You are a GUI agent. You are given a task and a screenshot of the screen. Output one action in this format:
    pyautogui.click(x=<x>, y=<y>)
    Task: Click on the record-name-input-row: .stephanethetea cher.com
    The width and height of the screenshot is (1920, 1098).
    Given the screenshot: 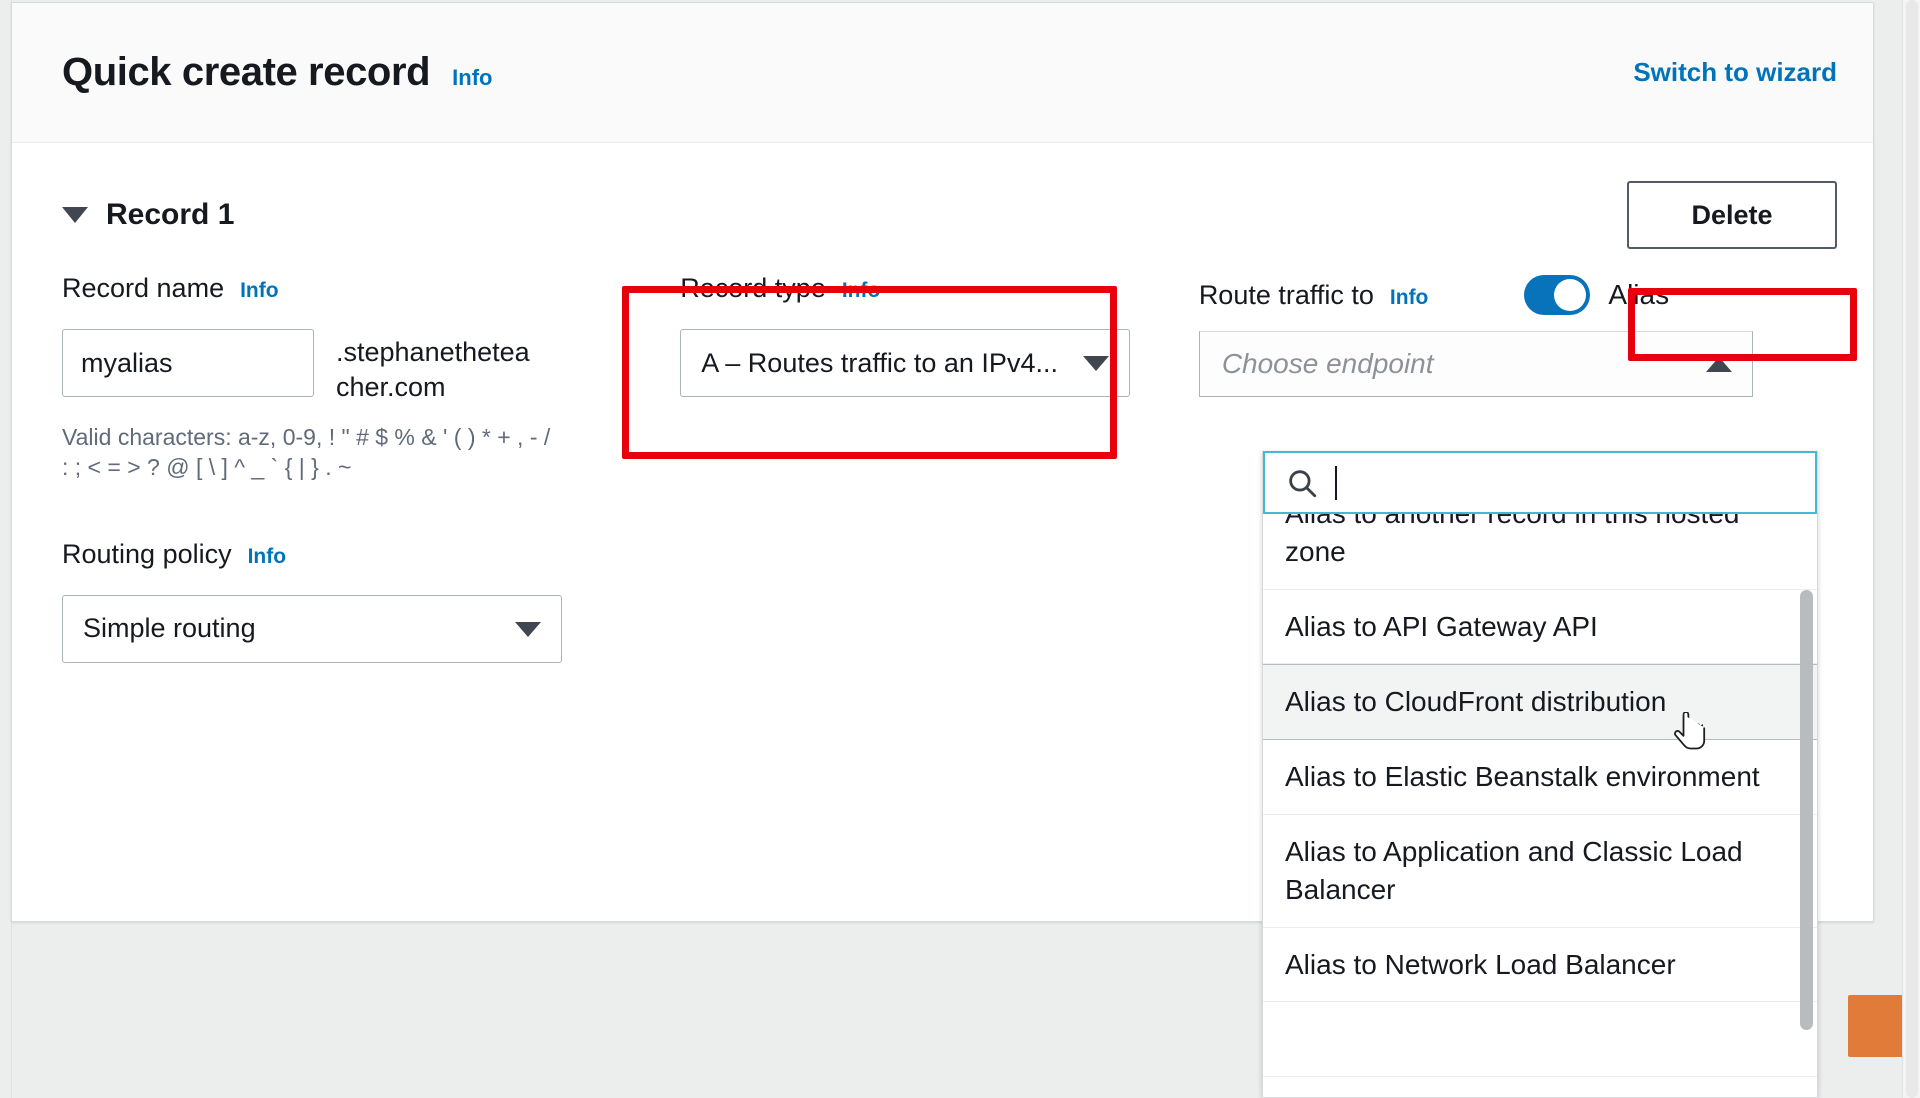 What is the action you would take?
    pyautogui.click(x=371, y=366)
    